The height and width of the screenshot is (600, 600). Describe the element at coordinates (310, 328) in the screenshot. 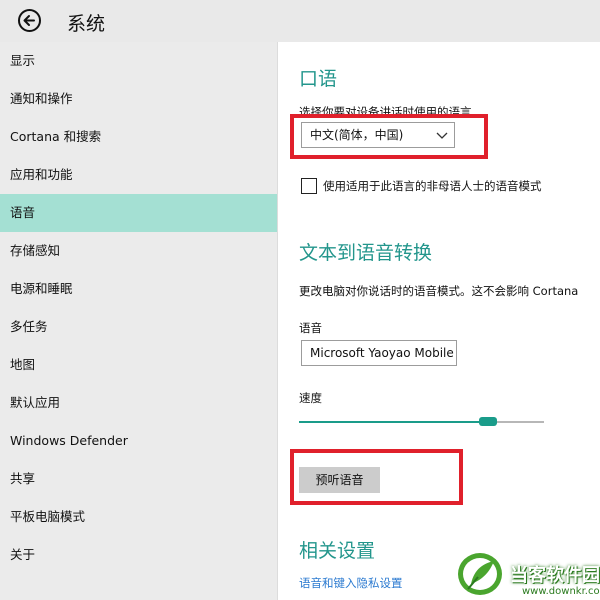

I see `voice-label: 语音` at that location.